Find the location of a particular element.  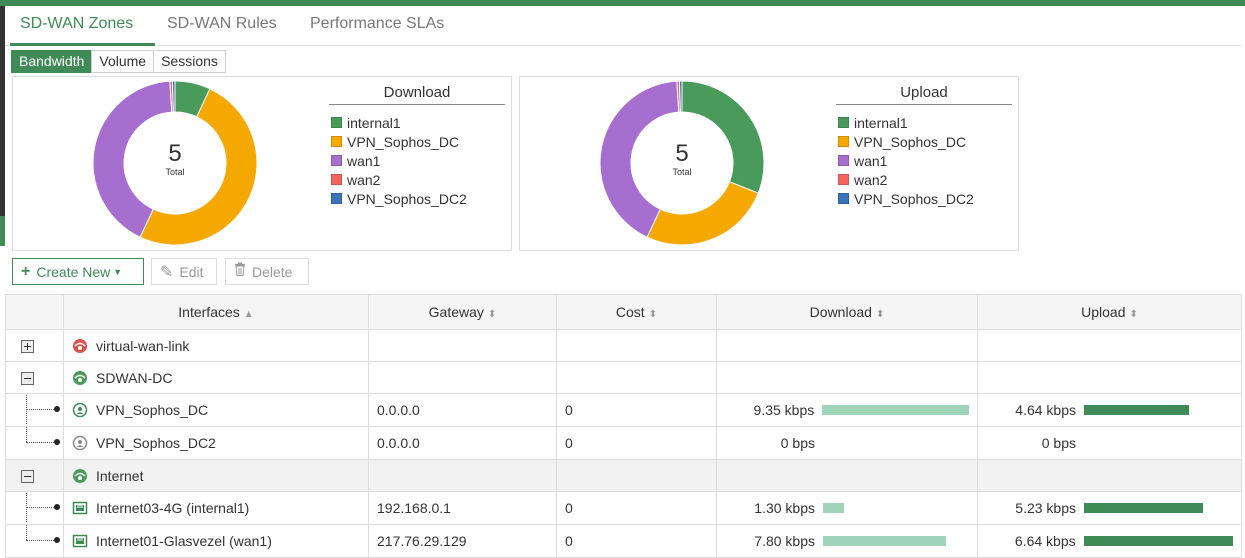

upload-cell: 4.64 kbps is located at coordinates (1109, 410).